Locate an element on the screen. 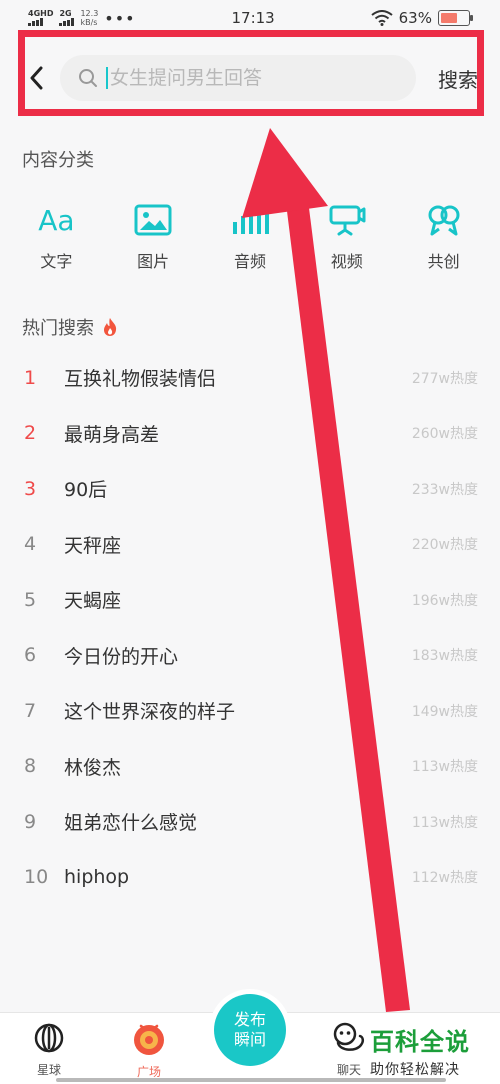 This screenshot has height=1084, width=500. category-label: 共创 is located at coordinates (443, 261).